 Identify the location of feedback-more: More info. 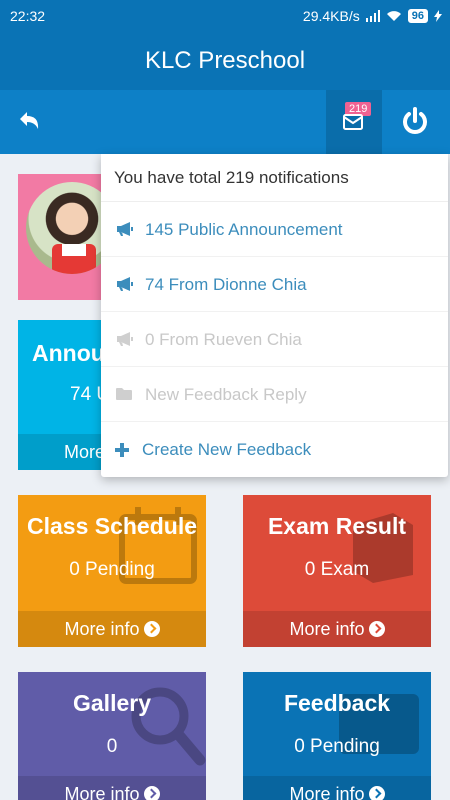
(337, 788).